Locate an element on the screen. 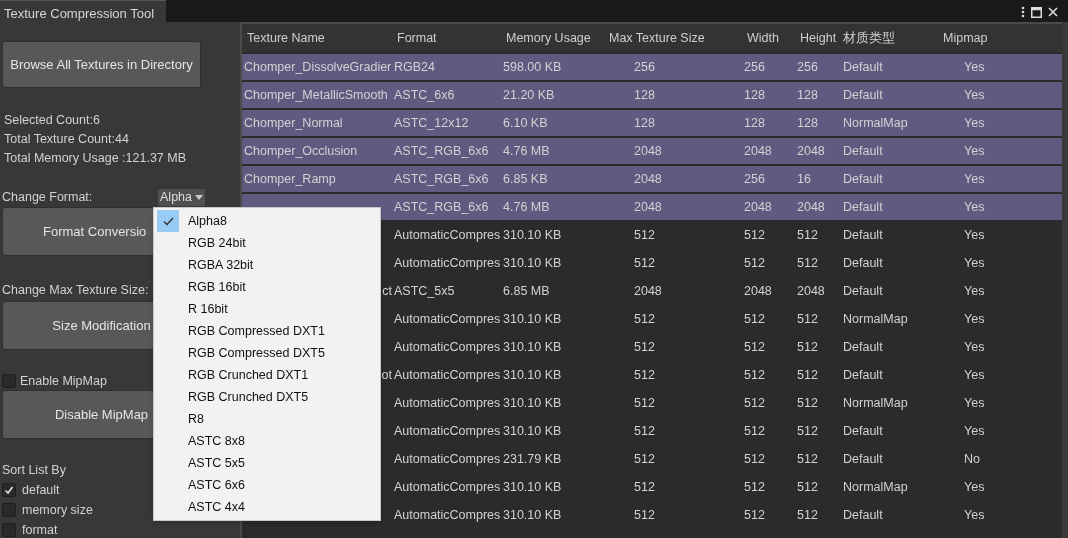 This screenshot has height=538, width=1068. caret-icon is located at coordinates (199, 197).